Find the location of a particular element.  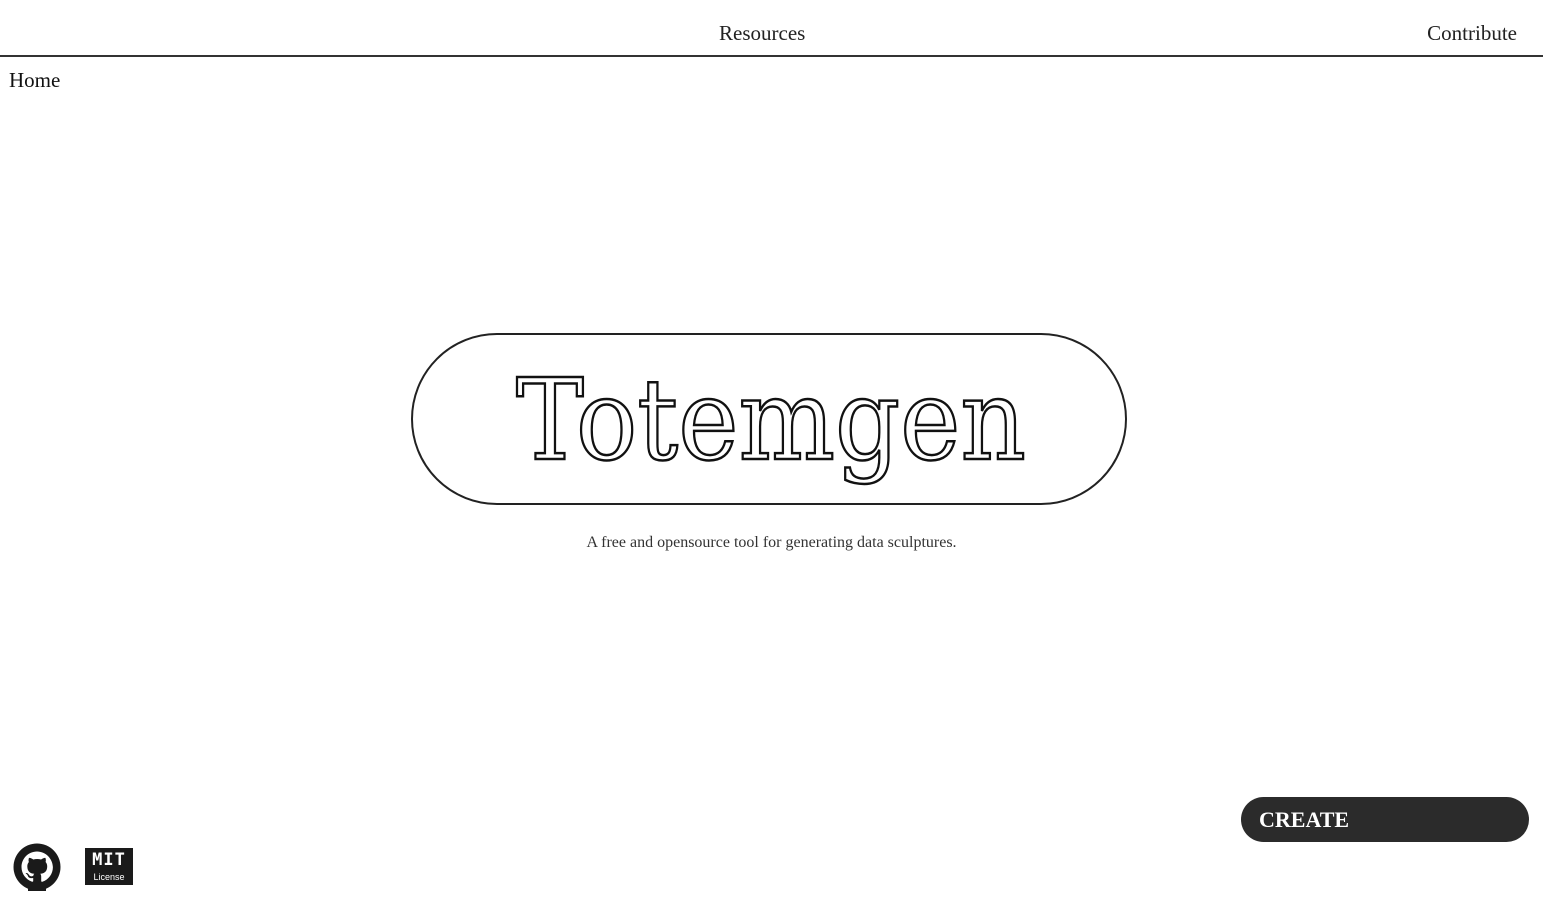

logo-wordmark: Totemgen is located at coordinates (771, 421).